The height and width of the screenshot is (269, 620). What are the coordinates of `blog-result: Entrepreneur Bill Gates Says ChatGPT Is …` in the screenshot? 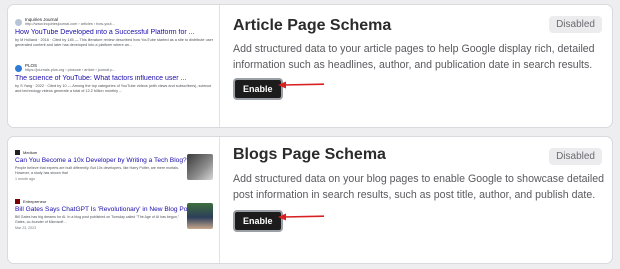 It's located at (115, 221).